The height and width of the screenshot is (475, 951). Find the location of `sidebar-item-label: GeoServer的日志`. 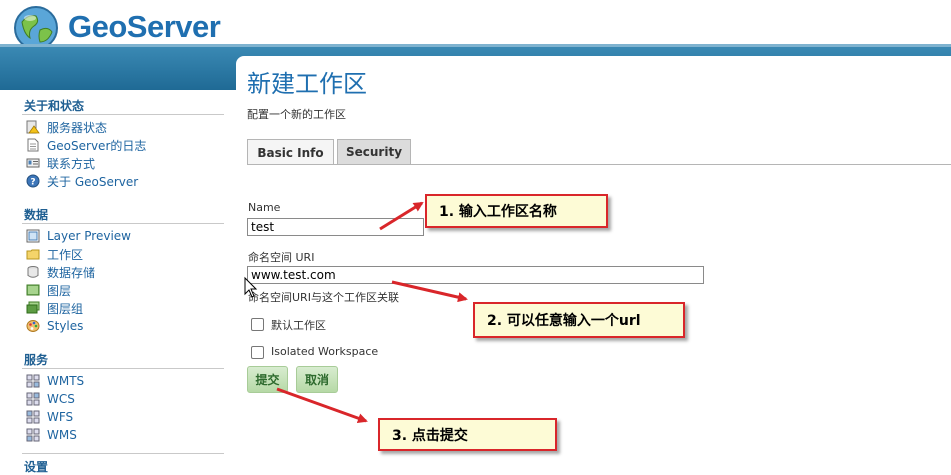

sidebar-item-label: GeoServer的日志 is located at coordinates (97, 145).